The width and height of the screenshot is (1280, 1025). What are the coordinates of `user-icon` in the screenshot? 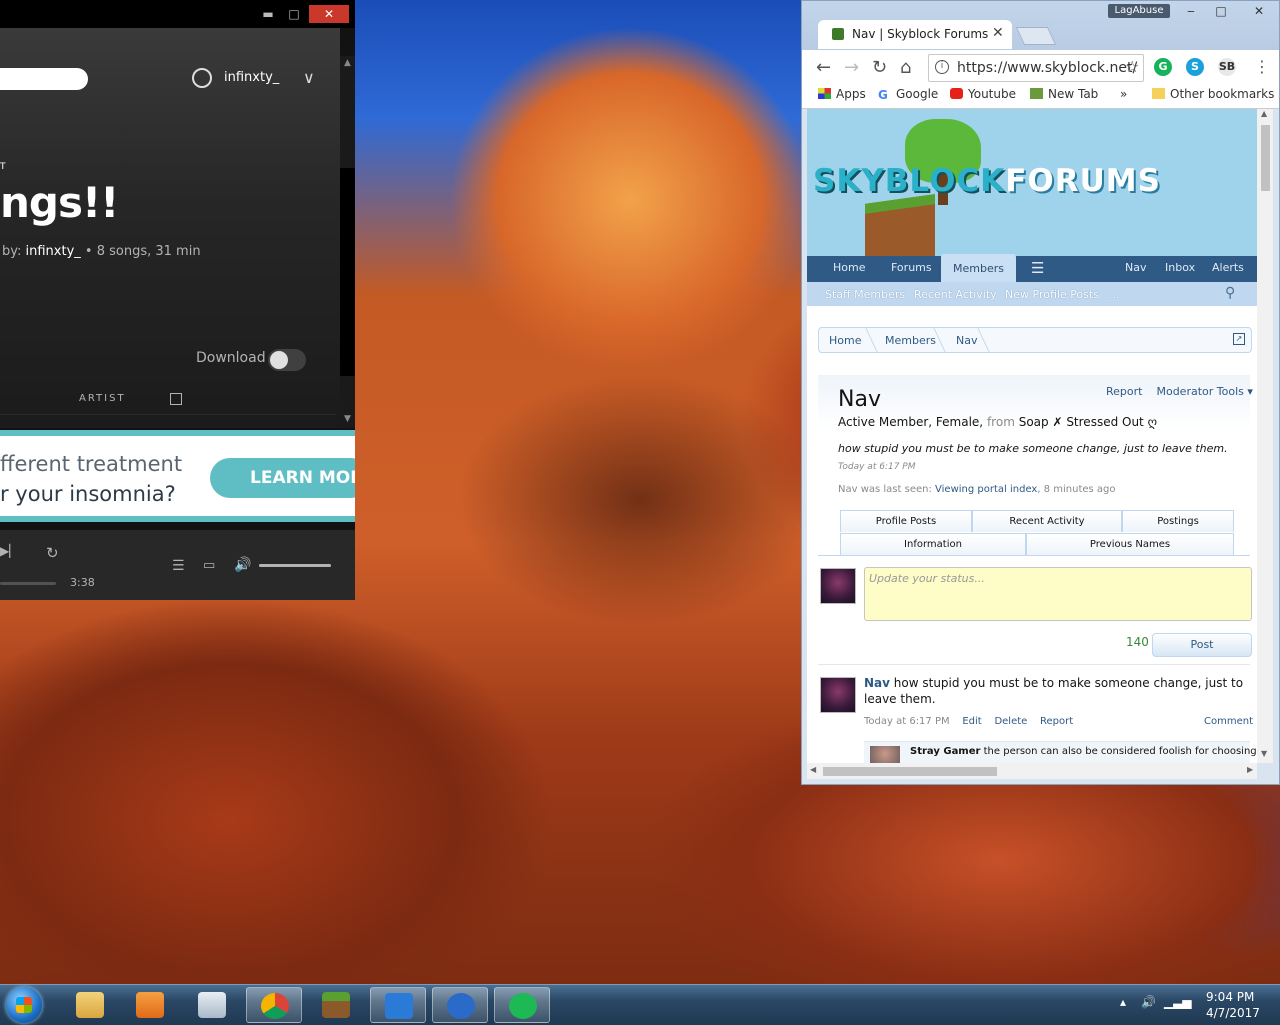 It's located at (202, 78).